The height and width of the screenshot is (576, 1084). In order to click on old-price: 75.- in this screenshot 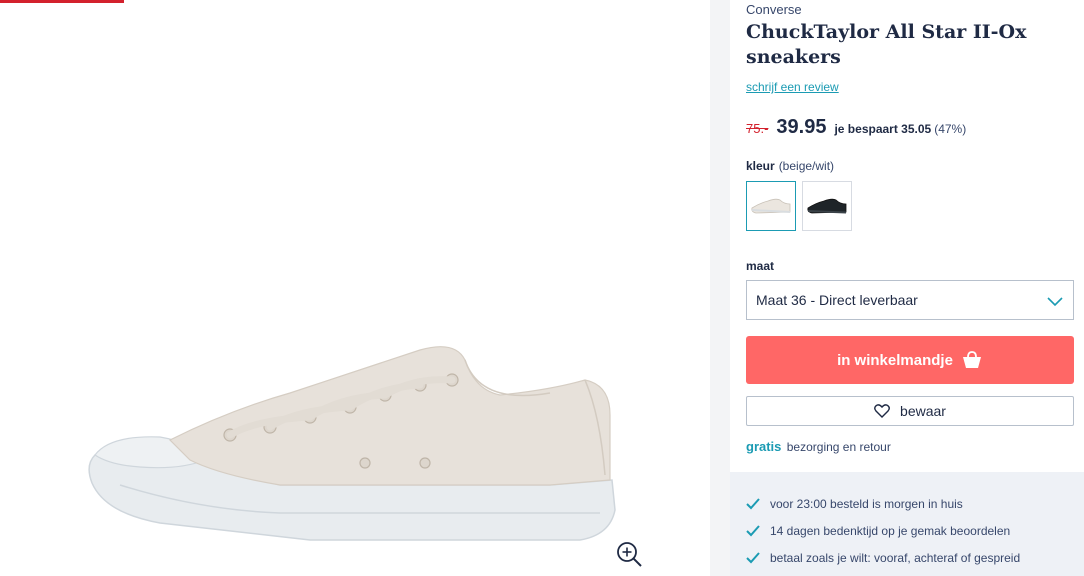, I will do `click(757, 128)`.